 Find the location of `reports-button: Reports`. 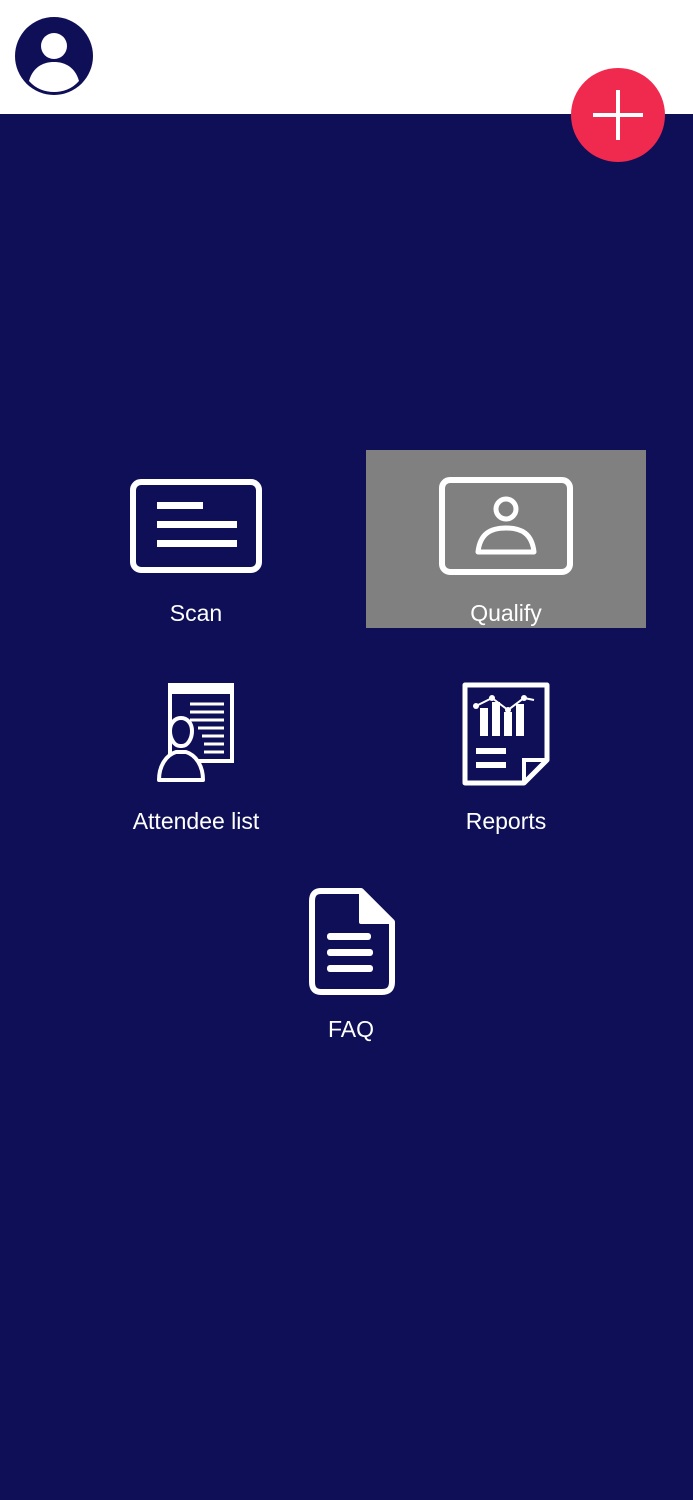

reports-button: Reports is located at coordinates (506, 750).